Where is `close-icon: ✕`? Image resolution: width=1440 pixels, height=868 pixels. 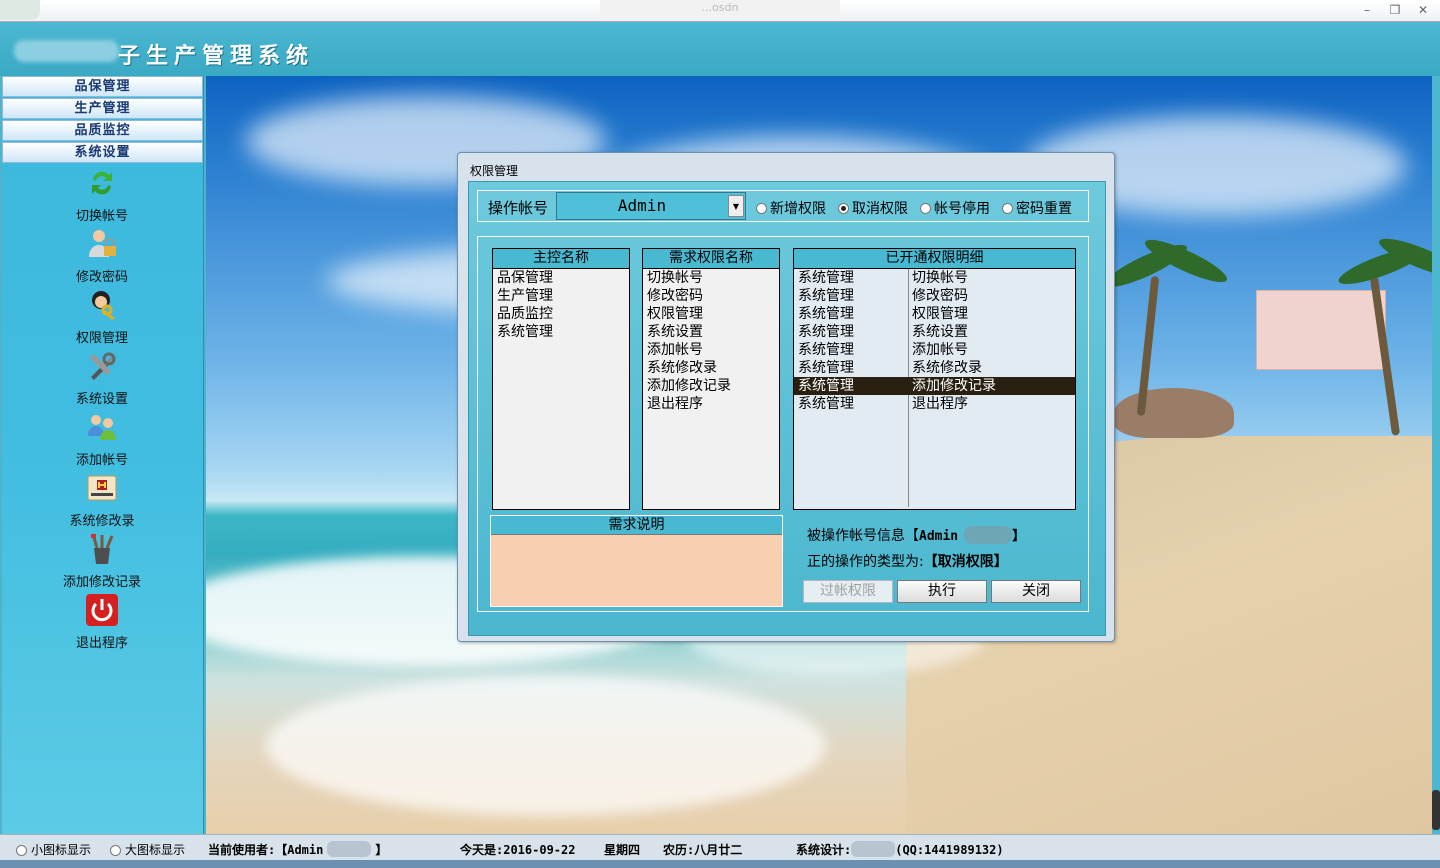
close-icon: ✕ is located at coordinates (1423, 10).